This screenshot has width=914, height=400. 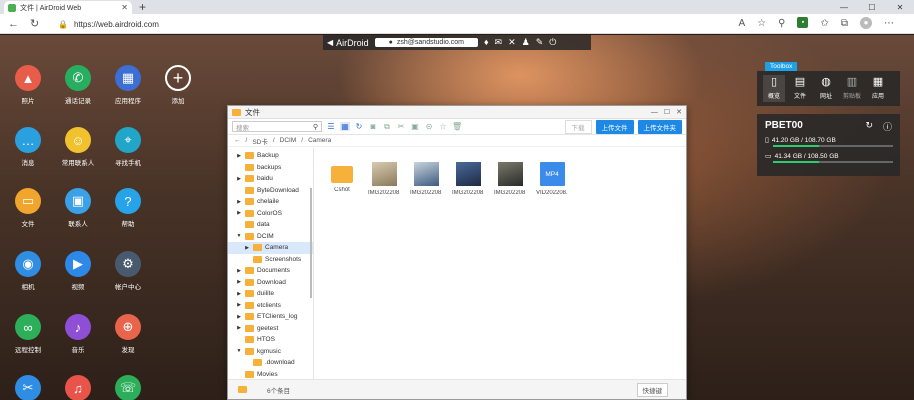 What do you see at coordinates (887, 126) in the screenshot?
I see `info-icon: ⓘ` at bounding box center [887, 126].